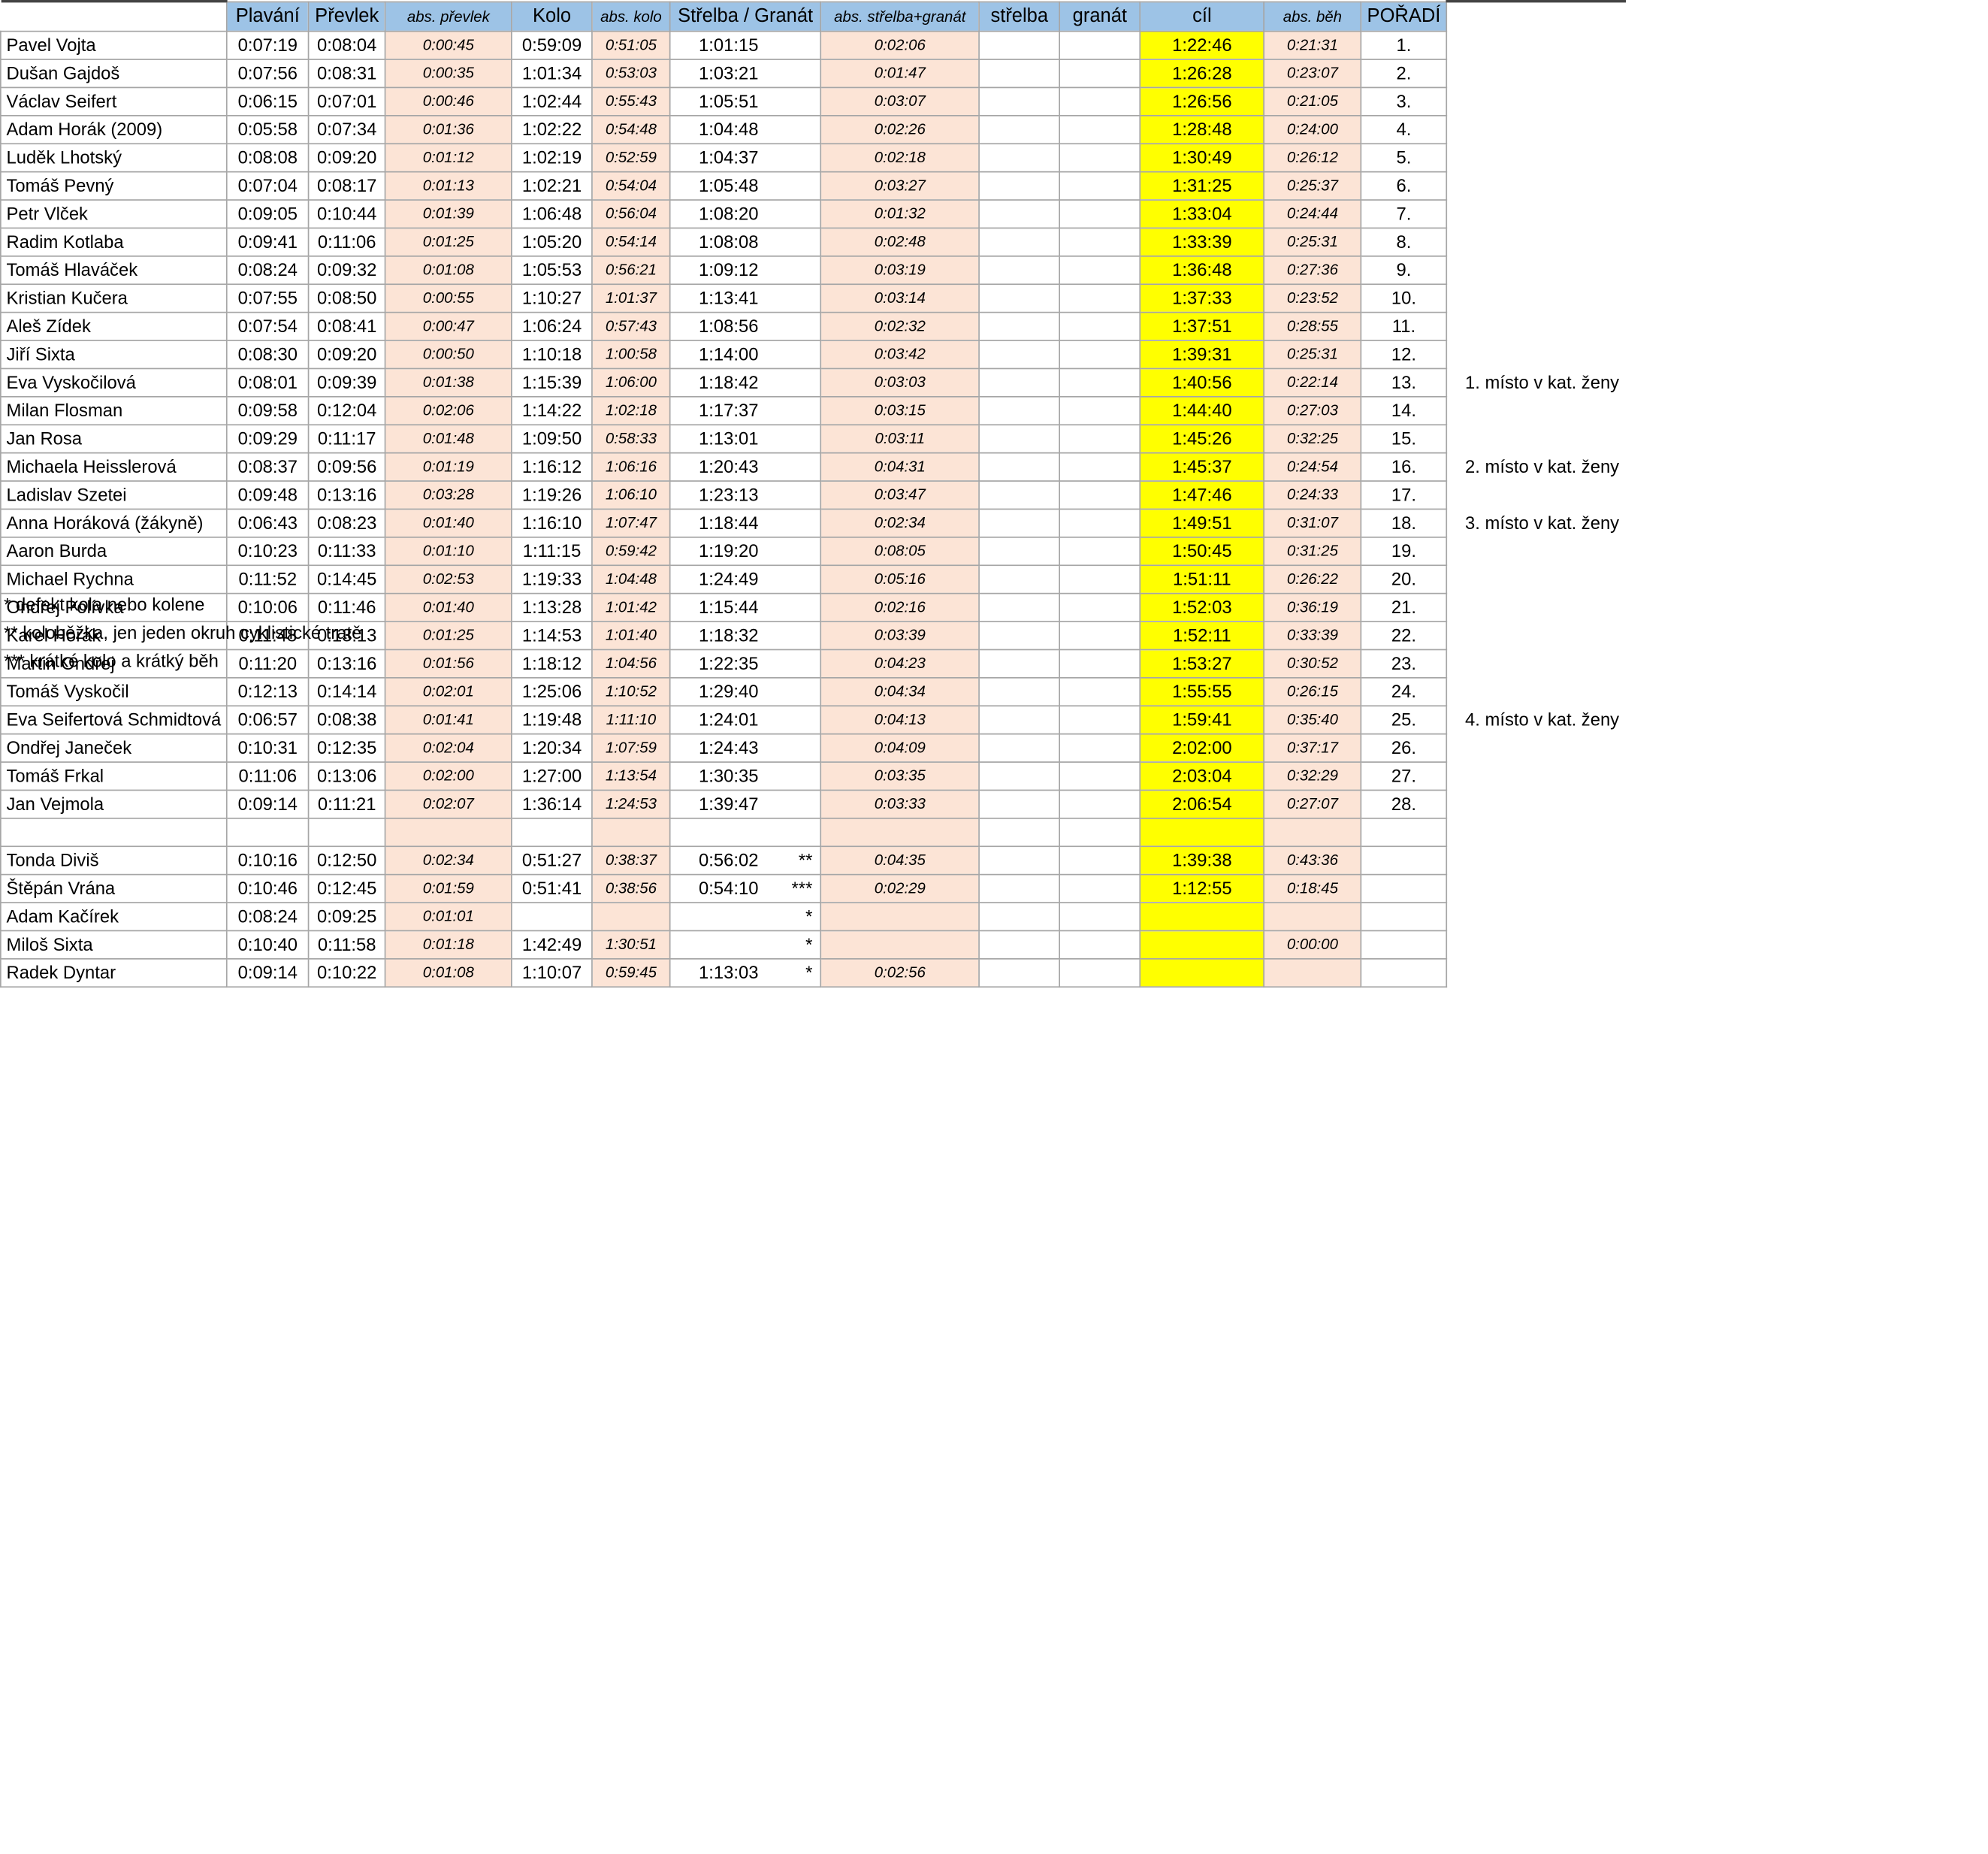 The image size is (1988, 1854). I want to click on swim-time: 0:11:06, so click(268, 776).